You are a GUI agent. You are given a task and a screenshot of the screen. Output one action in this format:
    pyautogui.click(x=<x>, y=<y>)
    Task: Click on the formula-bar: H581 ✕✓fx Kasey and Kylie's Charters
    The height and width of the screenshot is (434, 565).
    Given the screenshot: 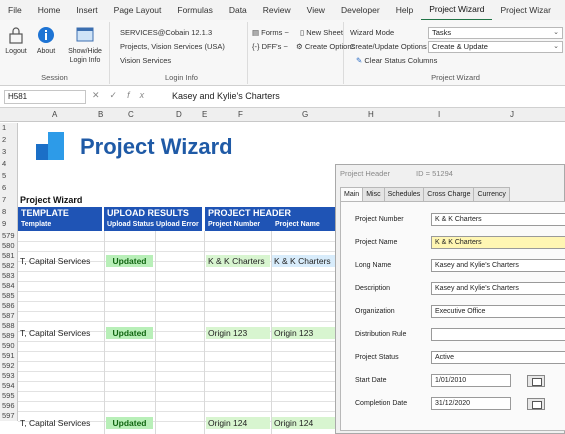 What is the action you would take?
    pyautogui.click(x=282, y=97)
    